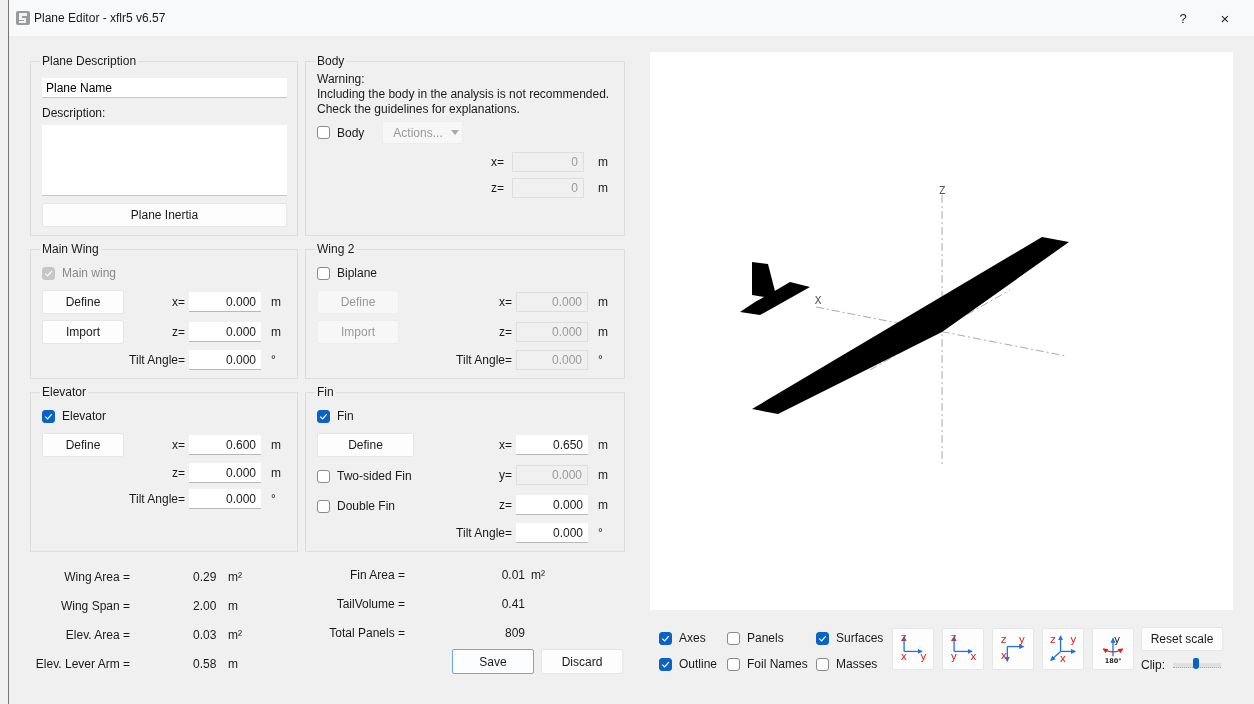 The width and height of the screenshot is (1254, 704). What do you see at coordinates (419, 109) in the screenshot?
I see `warning-text: Check the guidelines for explanations.` at bounding box center [419, 109].